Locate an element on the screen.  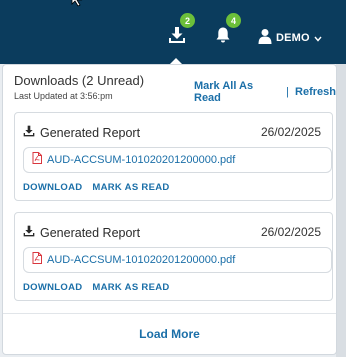
bell-icon is located at coordinates (223, 37).